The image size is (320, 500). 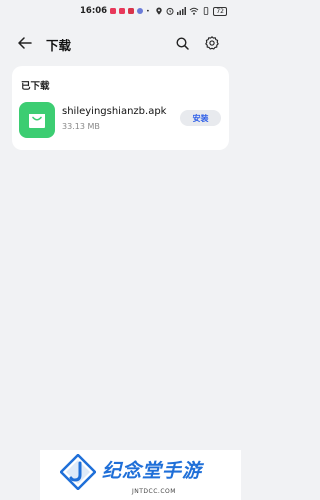 I want to click on battery-icon: 72, so click(x=220, y=11).